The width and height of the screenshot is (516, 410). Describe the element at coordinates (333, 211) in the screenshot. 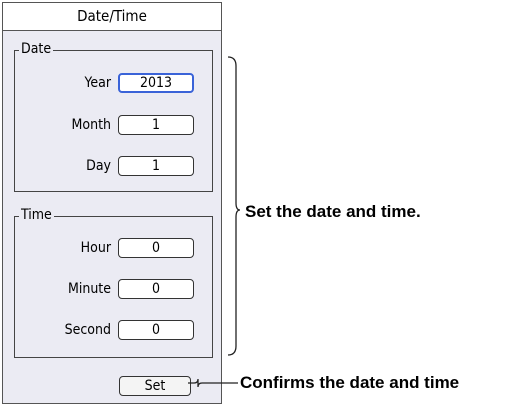

I see `bracket-annotation: Set the date and time.` at that location.